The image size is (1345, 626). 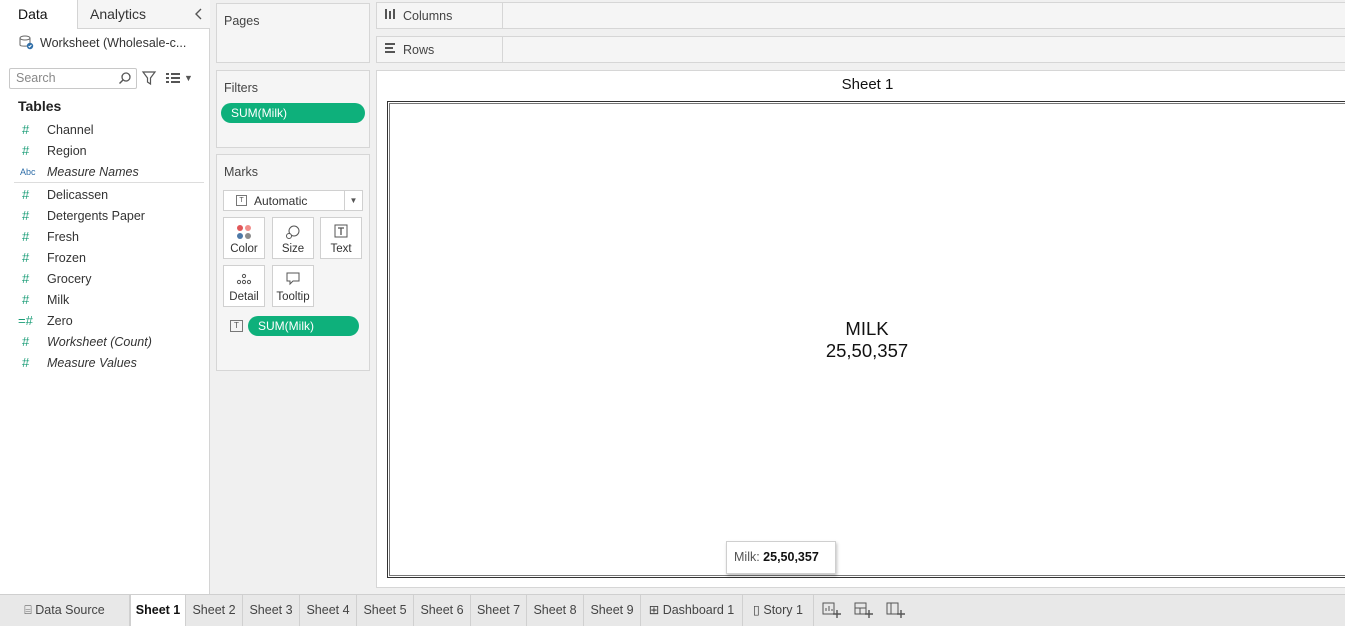 I want to click on marks-detail-button: Detail, so click(x=244, y=286).